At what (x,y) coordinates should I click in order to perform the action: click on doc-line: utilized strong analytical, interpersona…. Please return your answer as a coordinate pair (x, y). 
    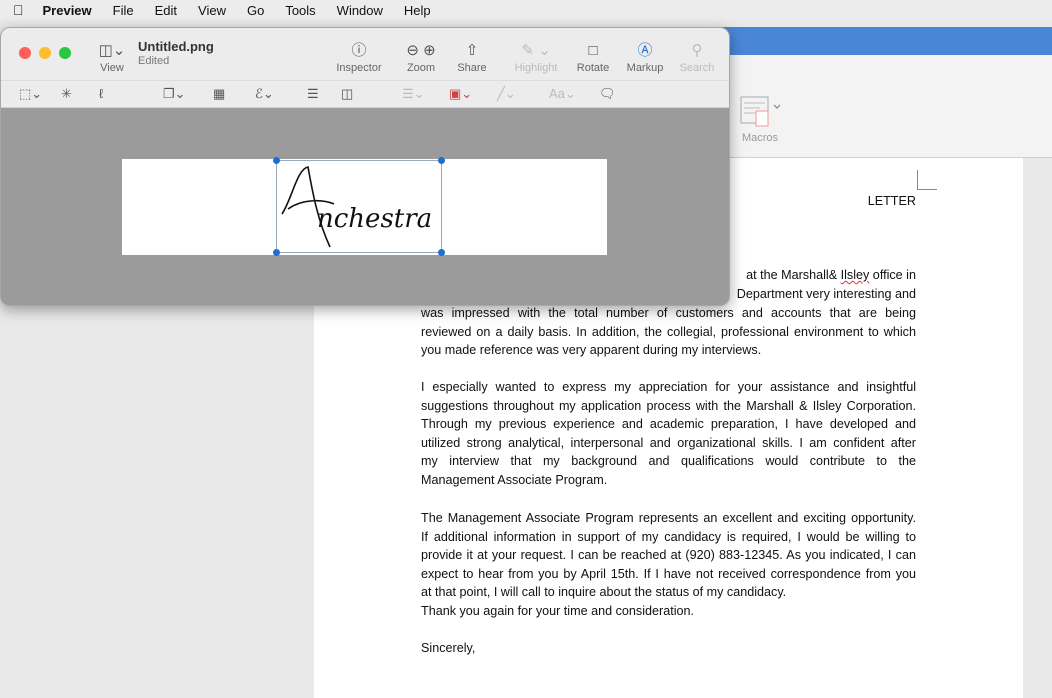
    Looking at the image, I should click on (668, 442).